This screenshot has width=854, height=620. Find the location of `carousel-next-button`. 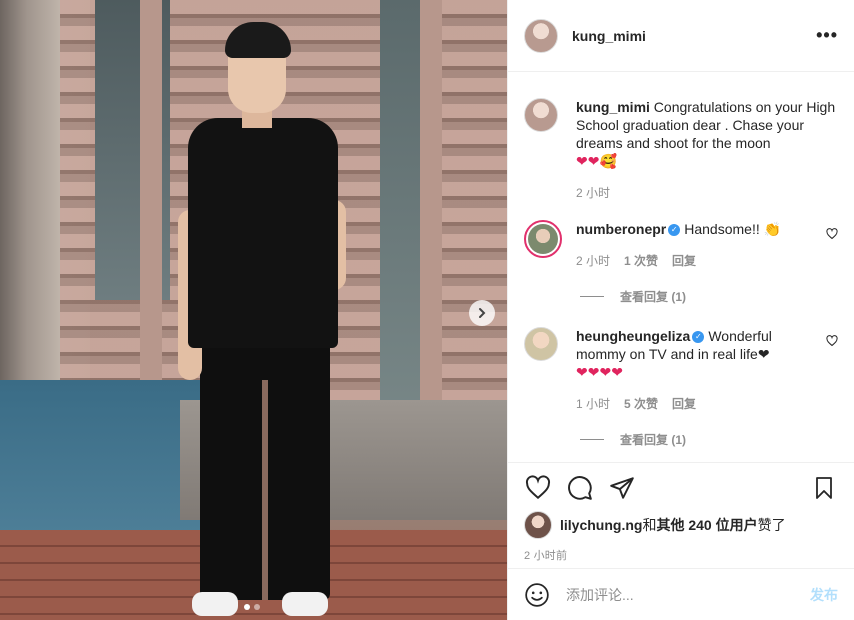

carousel-next-button is located at coordinates (482, 313).